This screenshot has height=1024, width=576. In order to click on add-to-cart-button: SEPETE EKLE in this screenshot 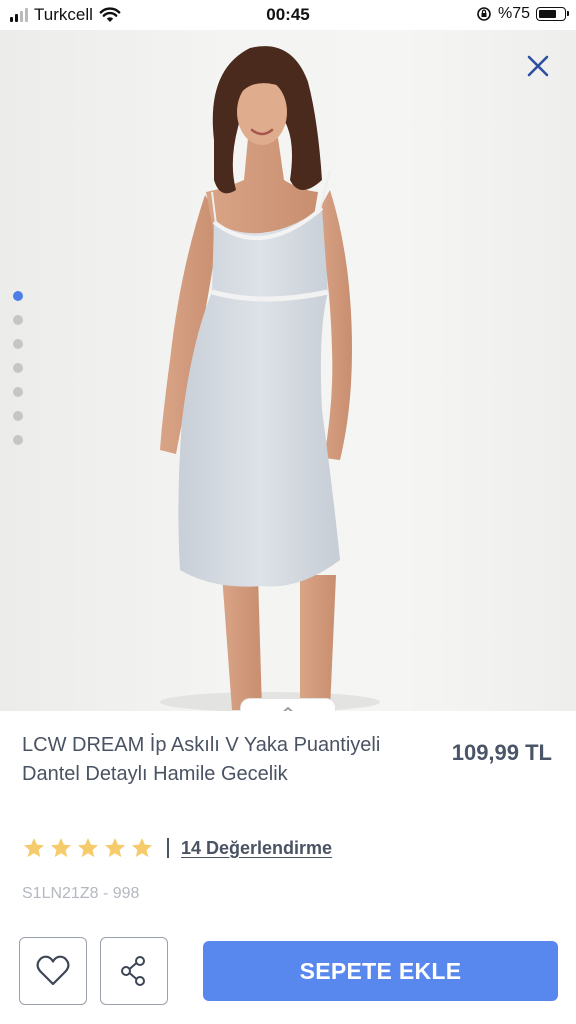, I will do `click(380, 971)`.